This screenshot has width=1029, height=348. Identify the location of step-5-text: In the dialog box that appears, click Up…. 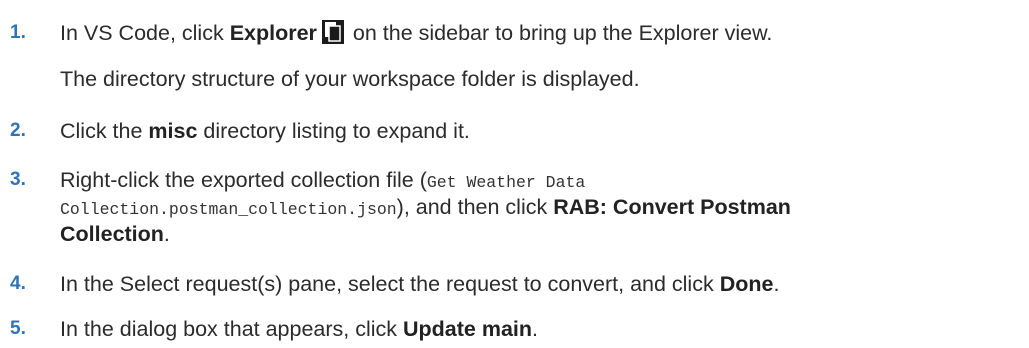
(299, 329).